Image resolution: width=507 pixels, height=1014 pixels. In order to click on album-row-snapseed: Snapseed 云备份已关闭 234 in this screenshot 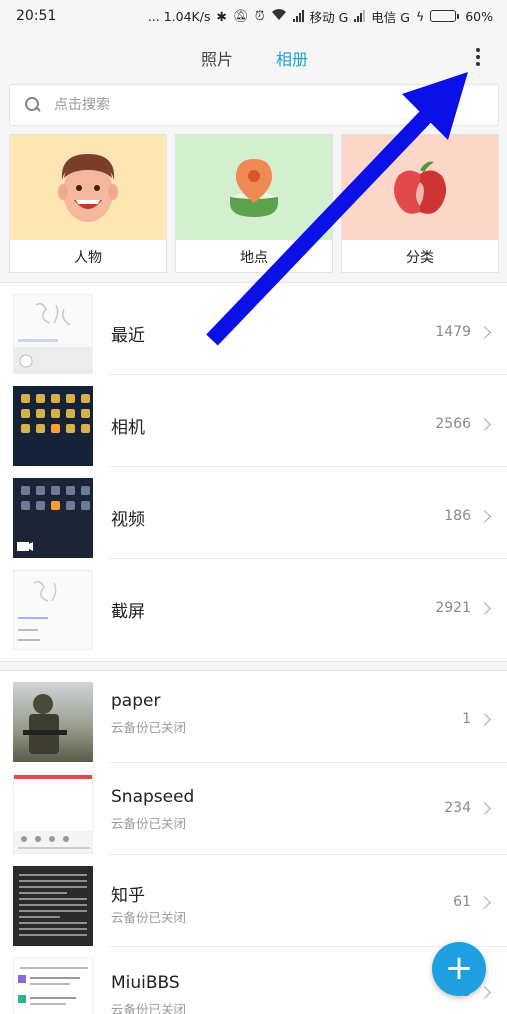, I will do `click(253, 809)`.